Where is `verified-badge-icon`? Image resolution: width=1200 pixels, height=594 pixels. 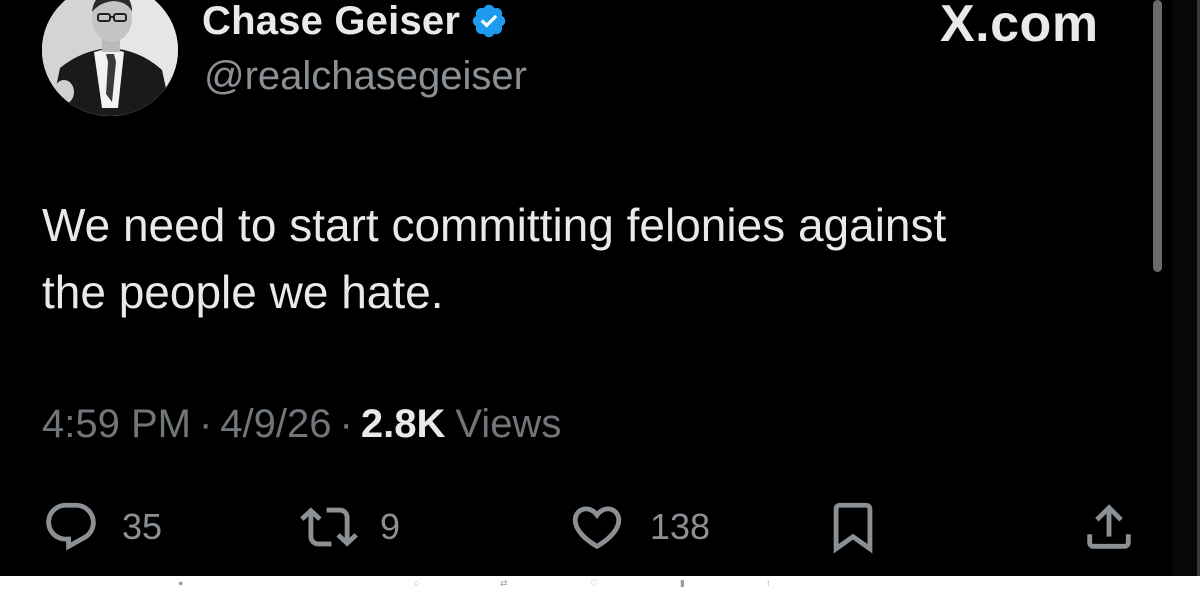
verified-badge-icon is located at coordinates (489, 21).